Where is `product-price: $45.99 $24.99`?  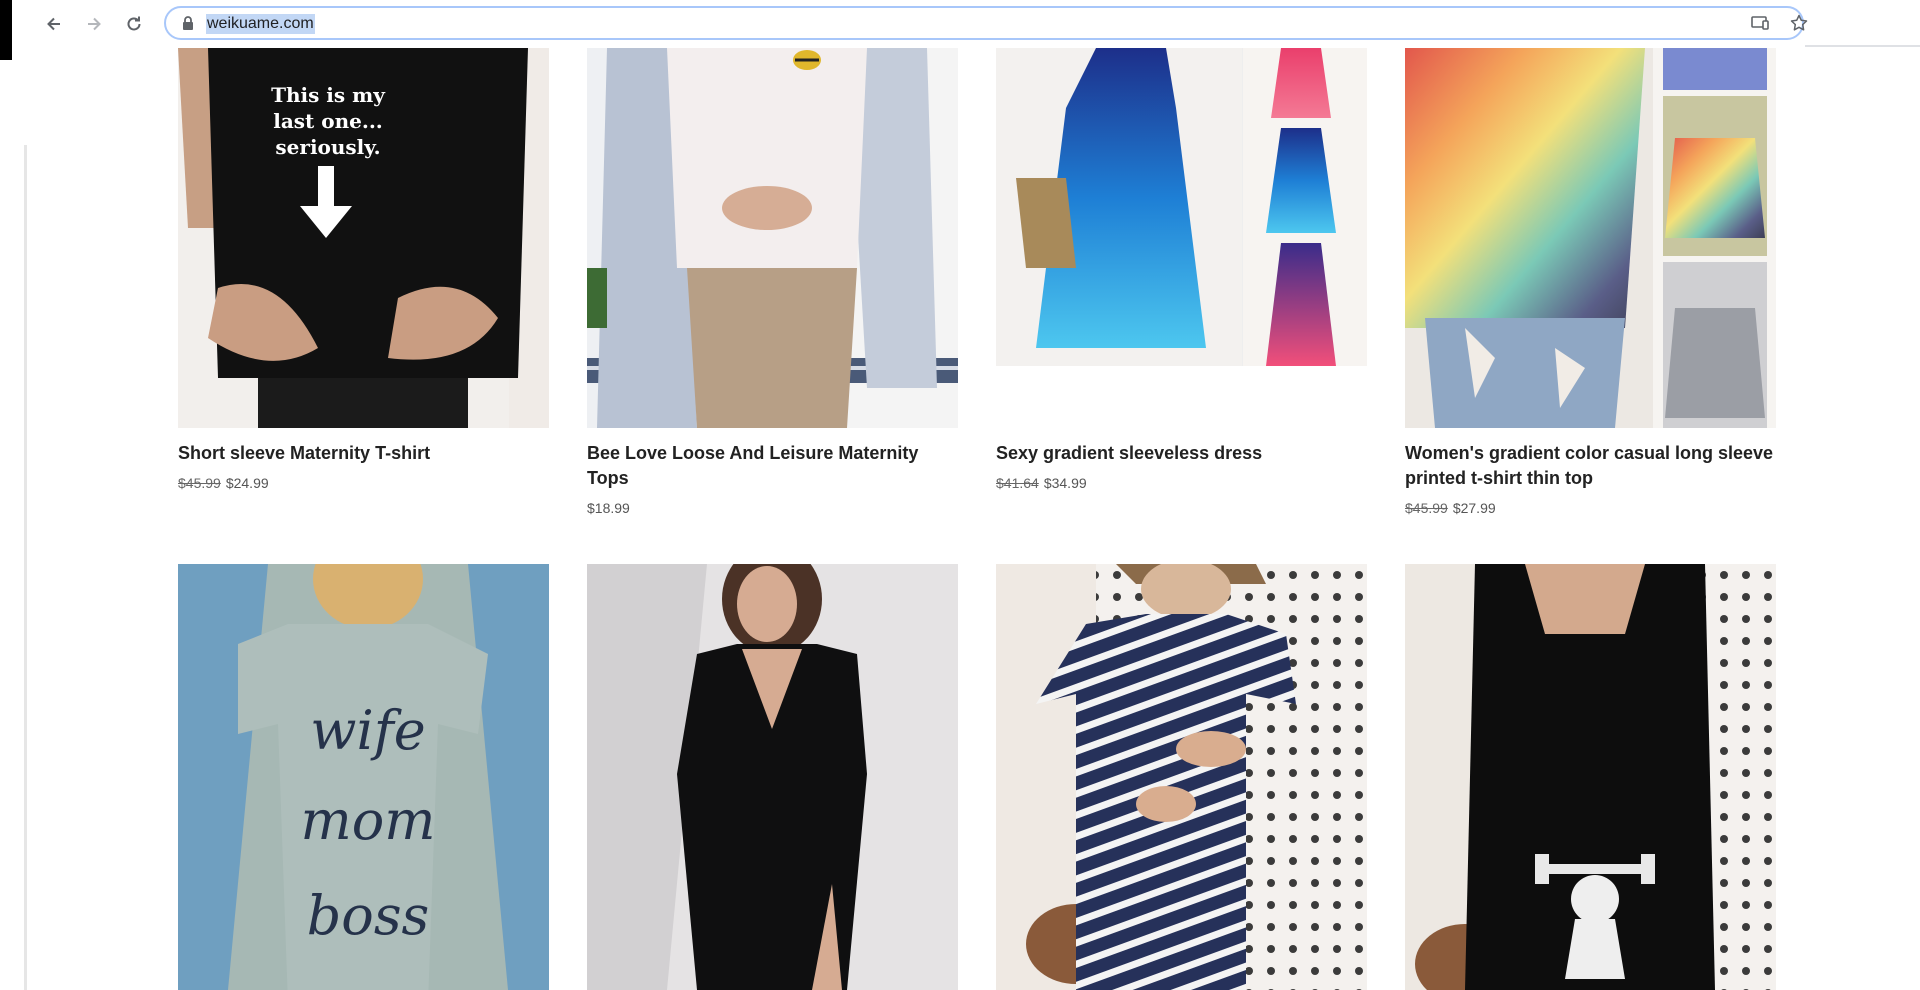
product-price: $45.99 $24.99 is located at coordinates (223, 483).